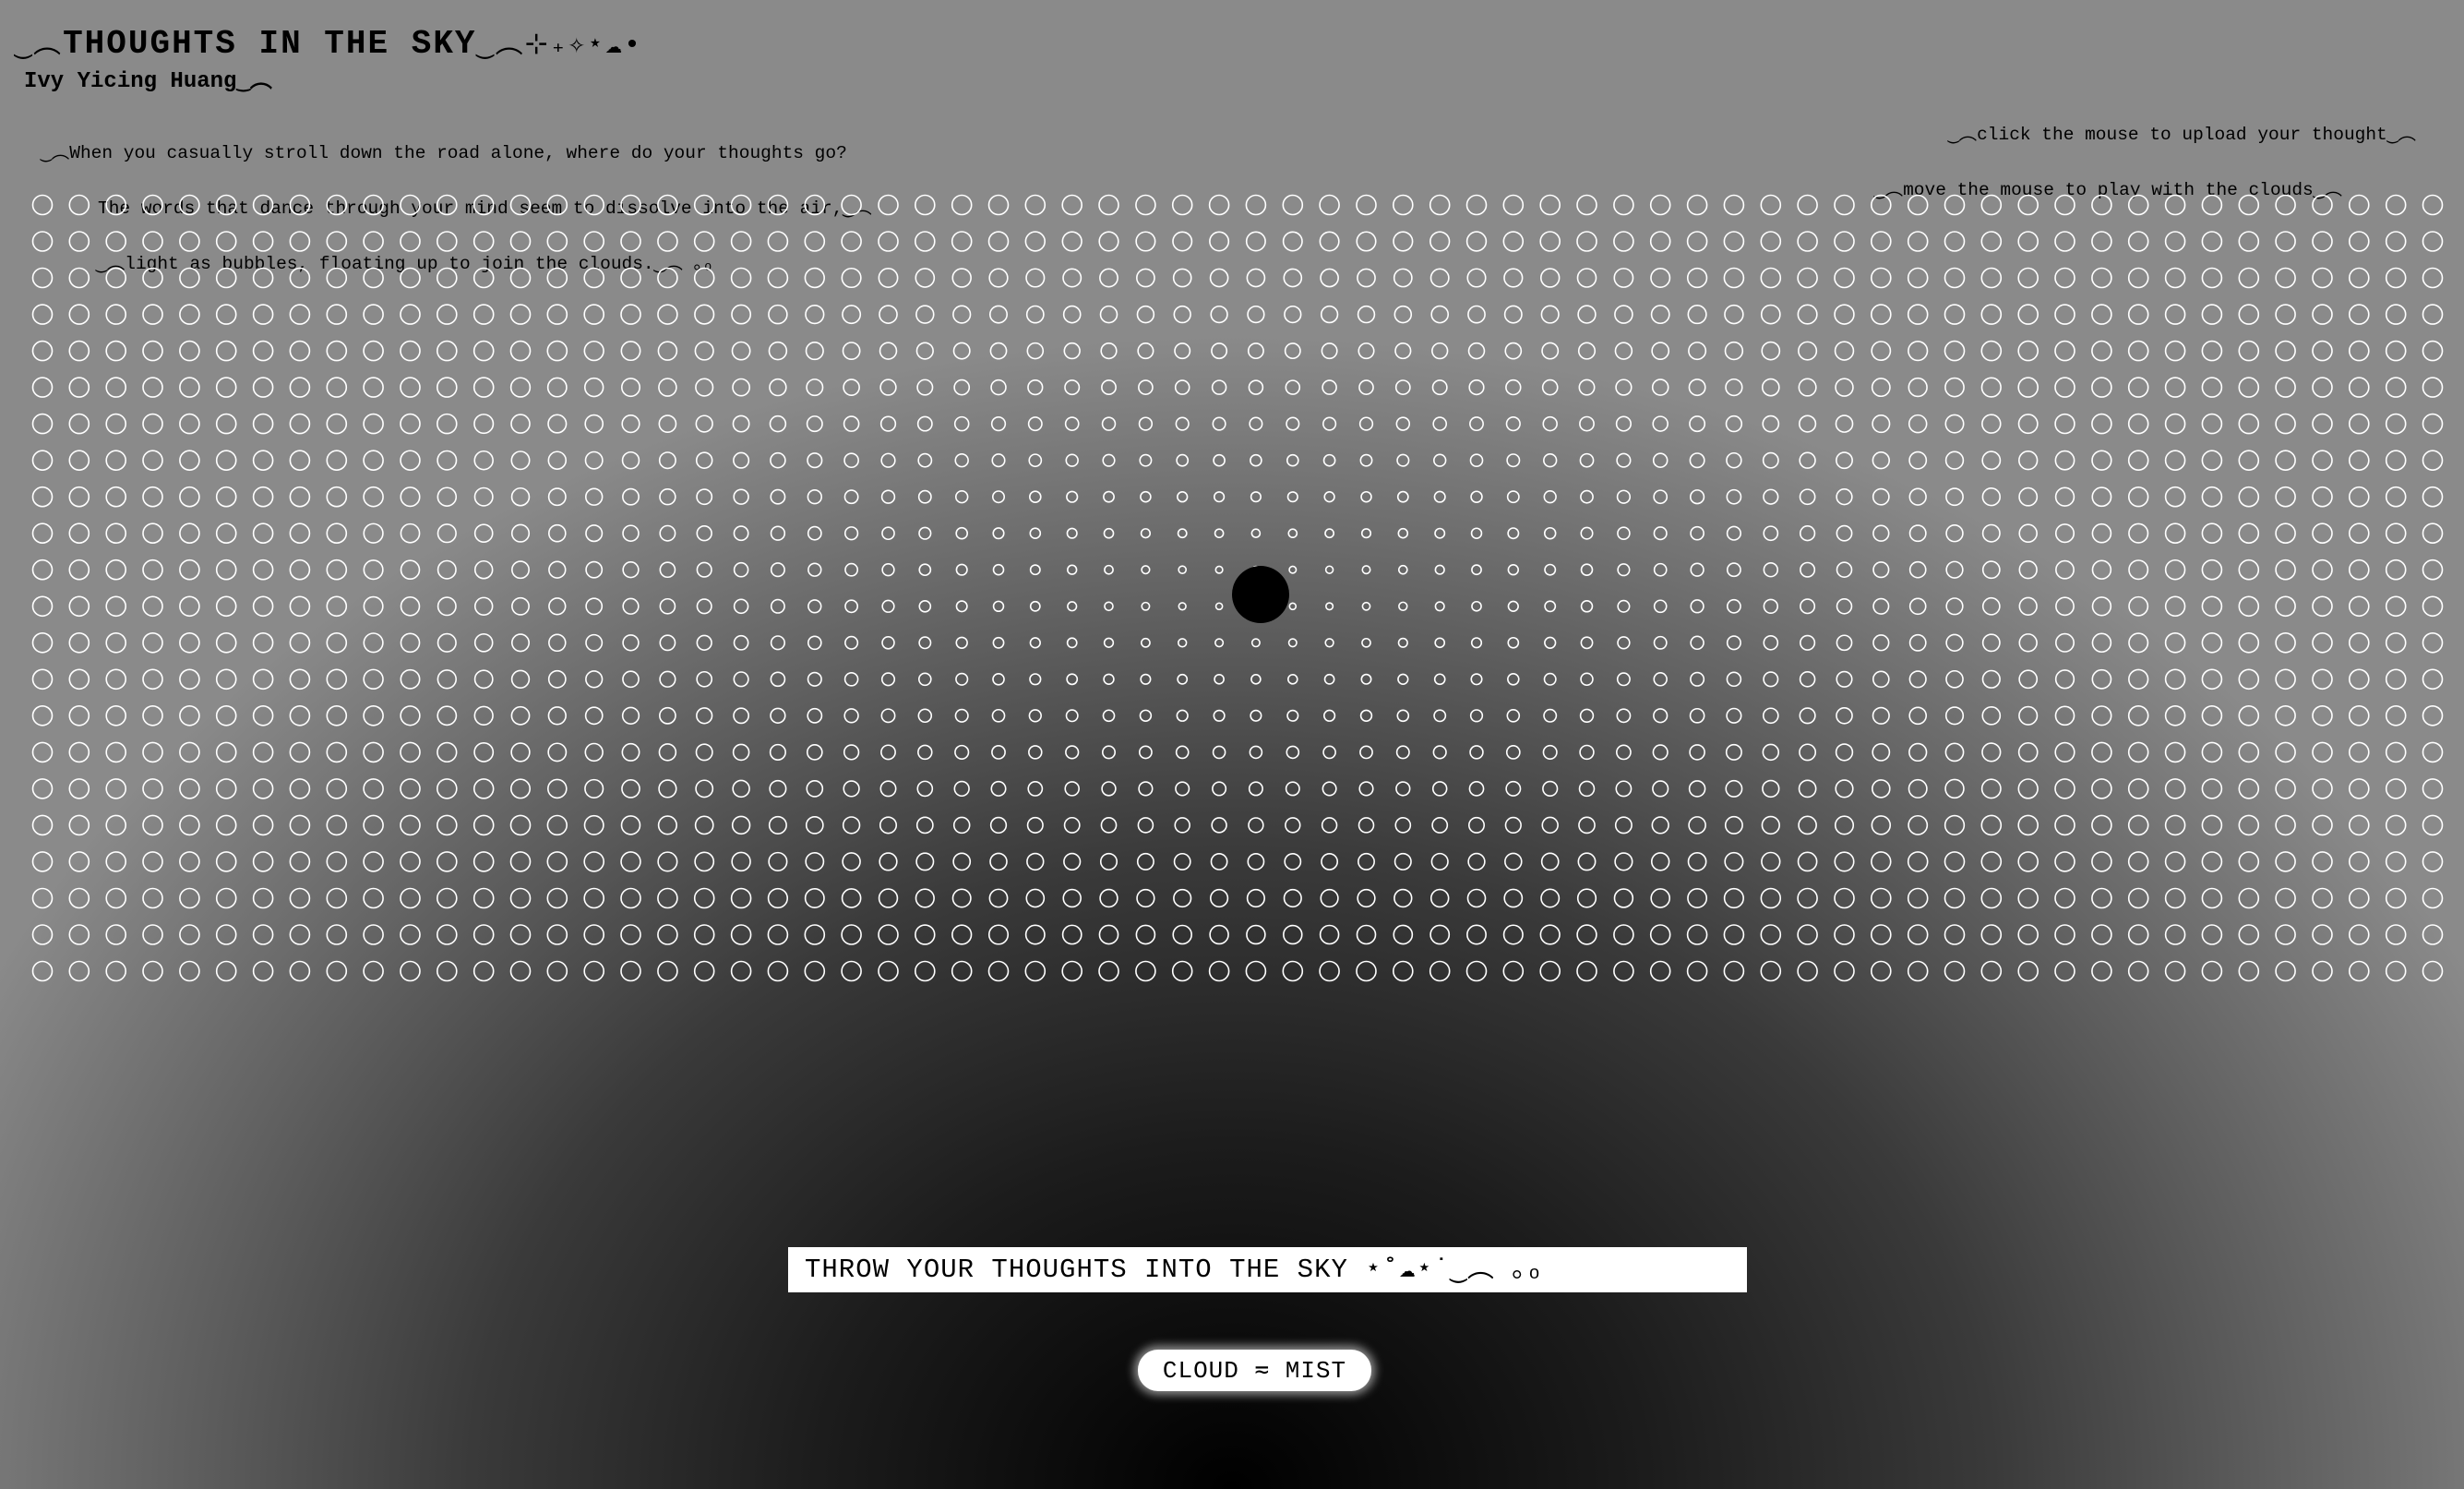 This screenshot has width=2464, height=1489. I want to click on cloud-mist-toggle-button: CLOUD ≂ MIST, so click(1254, 1371).